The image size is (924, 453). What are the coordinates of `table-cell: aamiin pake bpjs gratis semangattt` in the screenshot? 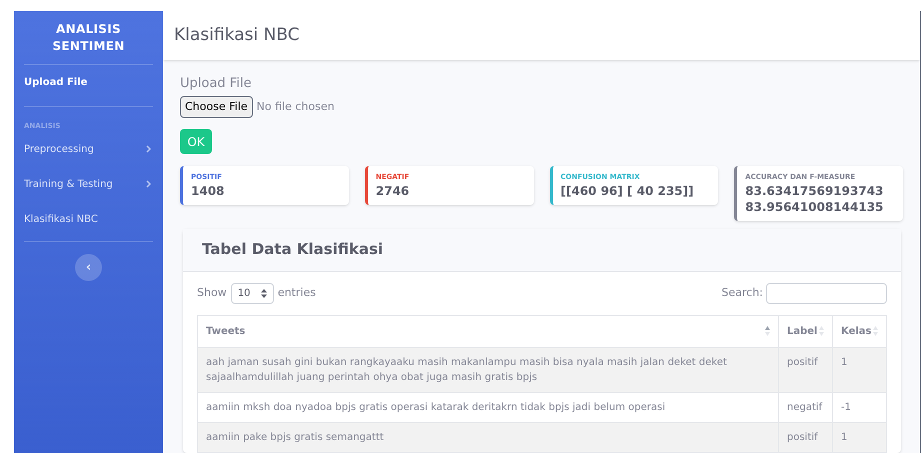 It's located at (488, 437).